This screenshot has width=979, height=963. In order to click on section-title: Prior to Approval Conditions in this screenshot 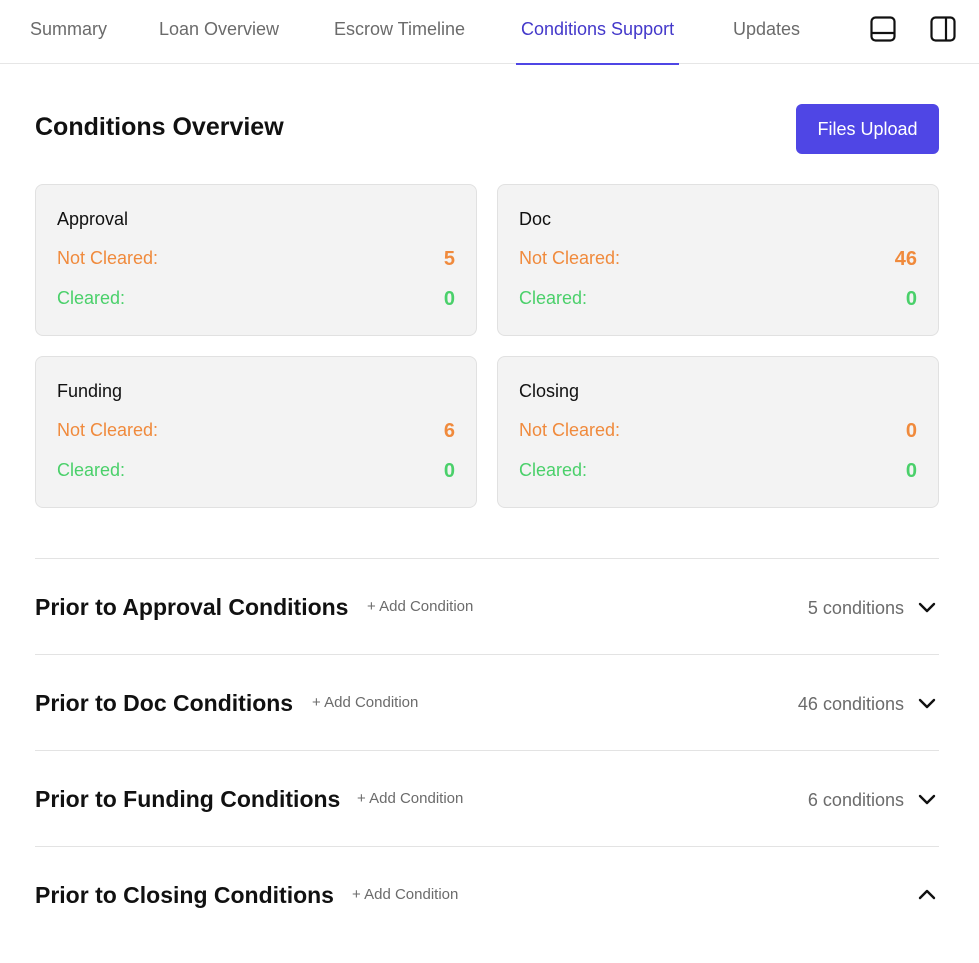, I will do `click(192, 607)`.